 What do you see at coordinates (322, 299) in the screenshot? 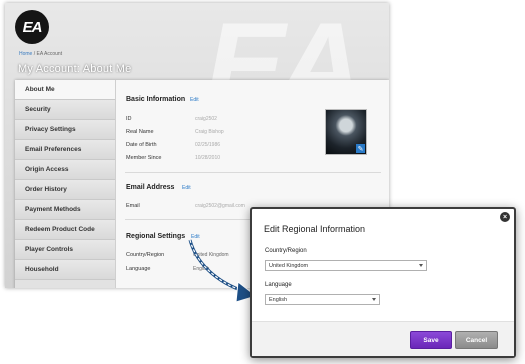
I see `language-select: English` at bounding box center [322, 299].